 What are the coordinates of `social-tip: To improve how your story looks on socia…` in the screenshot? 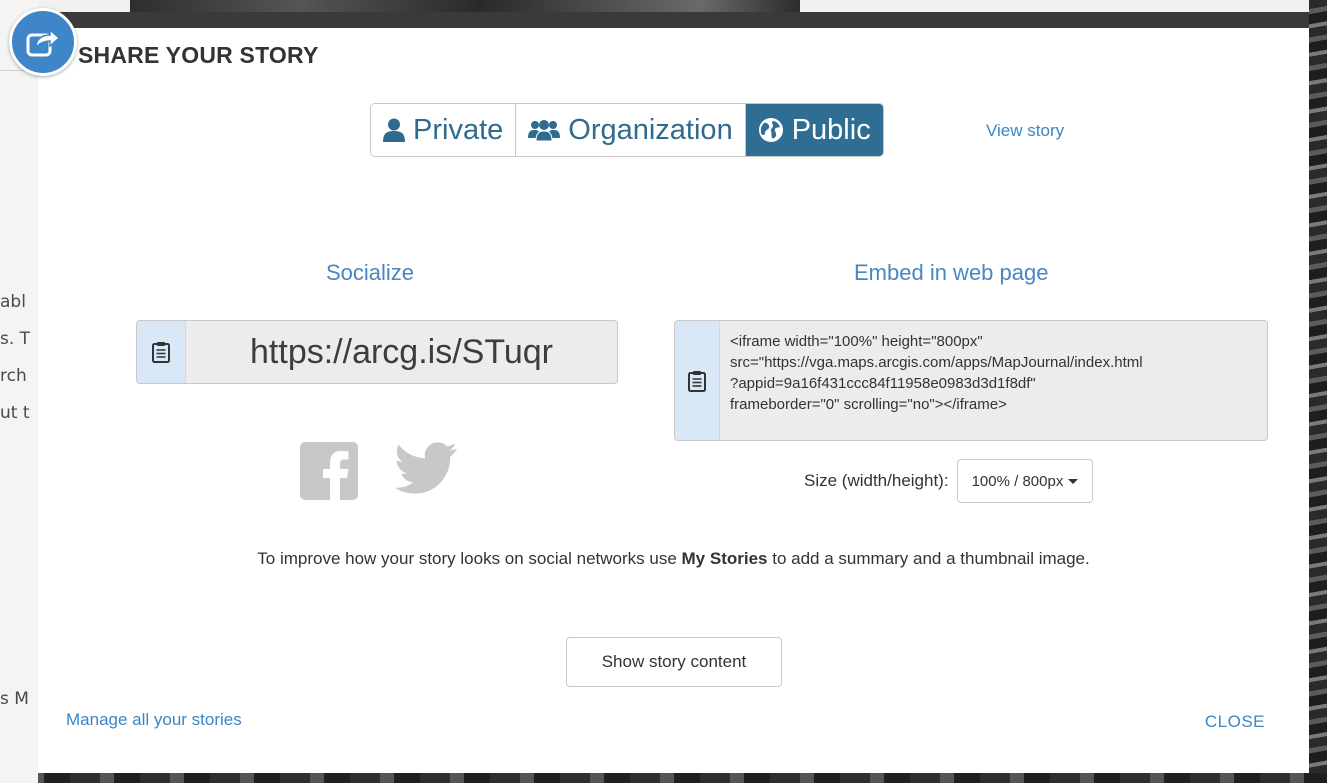 It's located at (673, 559).